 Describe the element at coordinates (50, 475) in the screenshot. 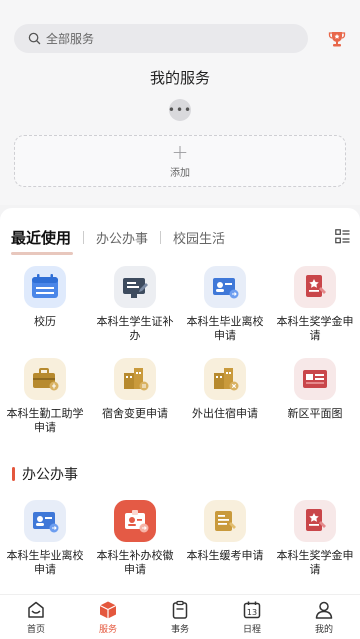

I see `office-section-title: 办公办事` at that location.